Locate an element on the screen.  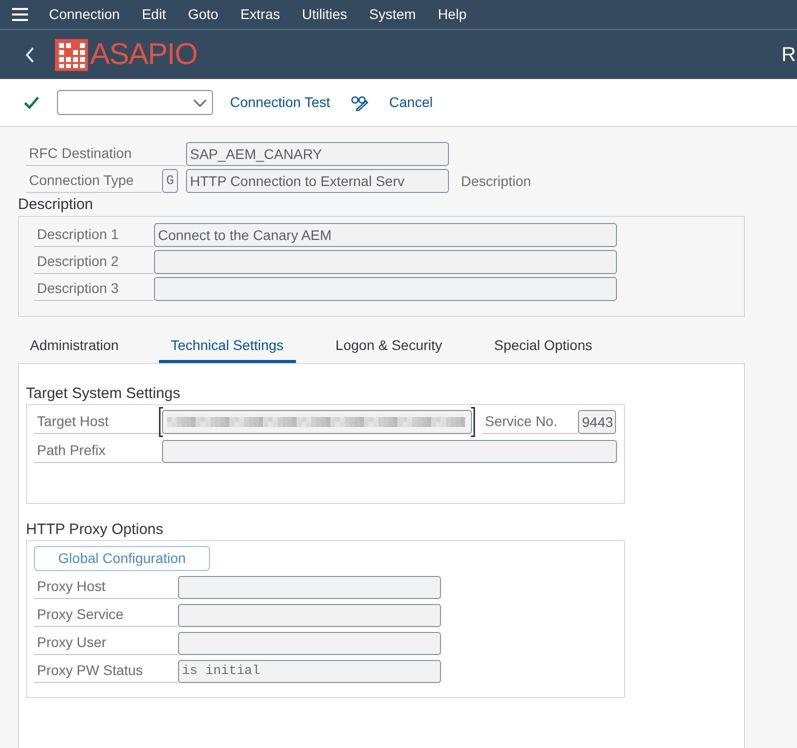
connection-type-field: HTTP Connection to External Serv is located at coordinates (317, 181).